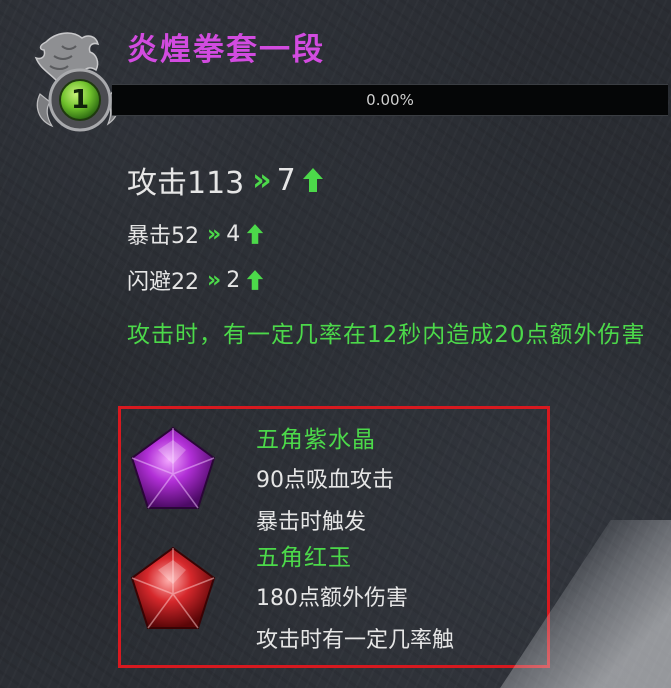 The image size is (671, 688). What do you see at coordinates (173, 467) in the screenshot?
I see `purple-pentagon-gem-icon` at bounding box center [173, 467].